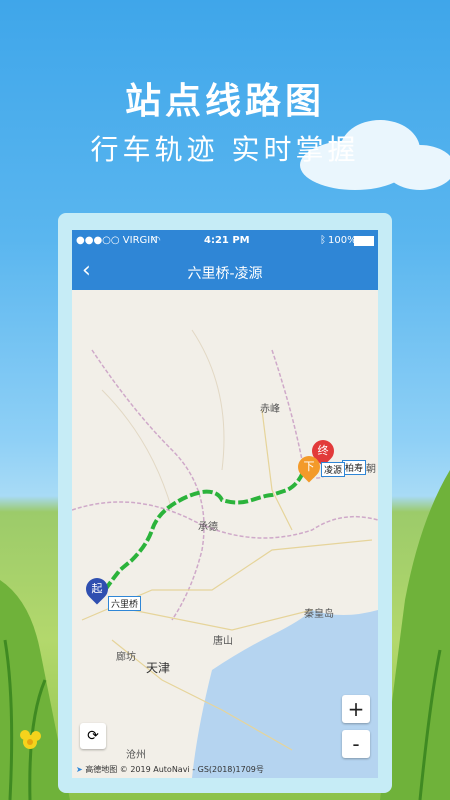  What do you see at coordinates (356, 744) in the screenshot?
I see `zoom-out-button: -` at bounding box center [356, 744].